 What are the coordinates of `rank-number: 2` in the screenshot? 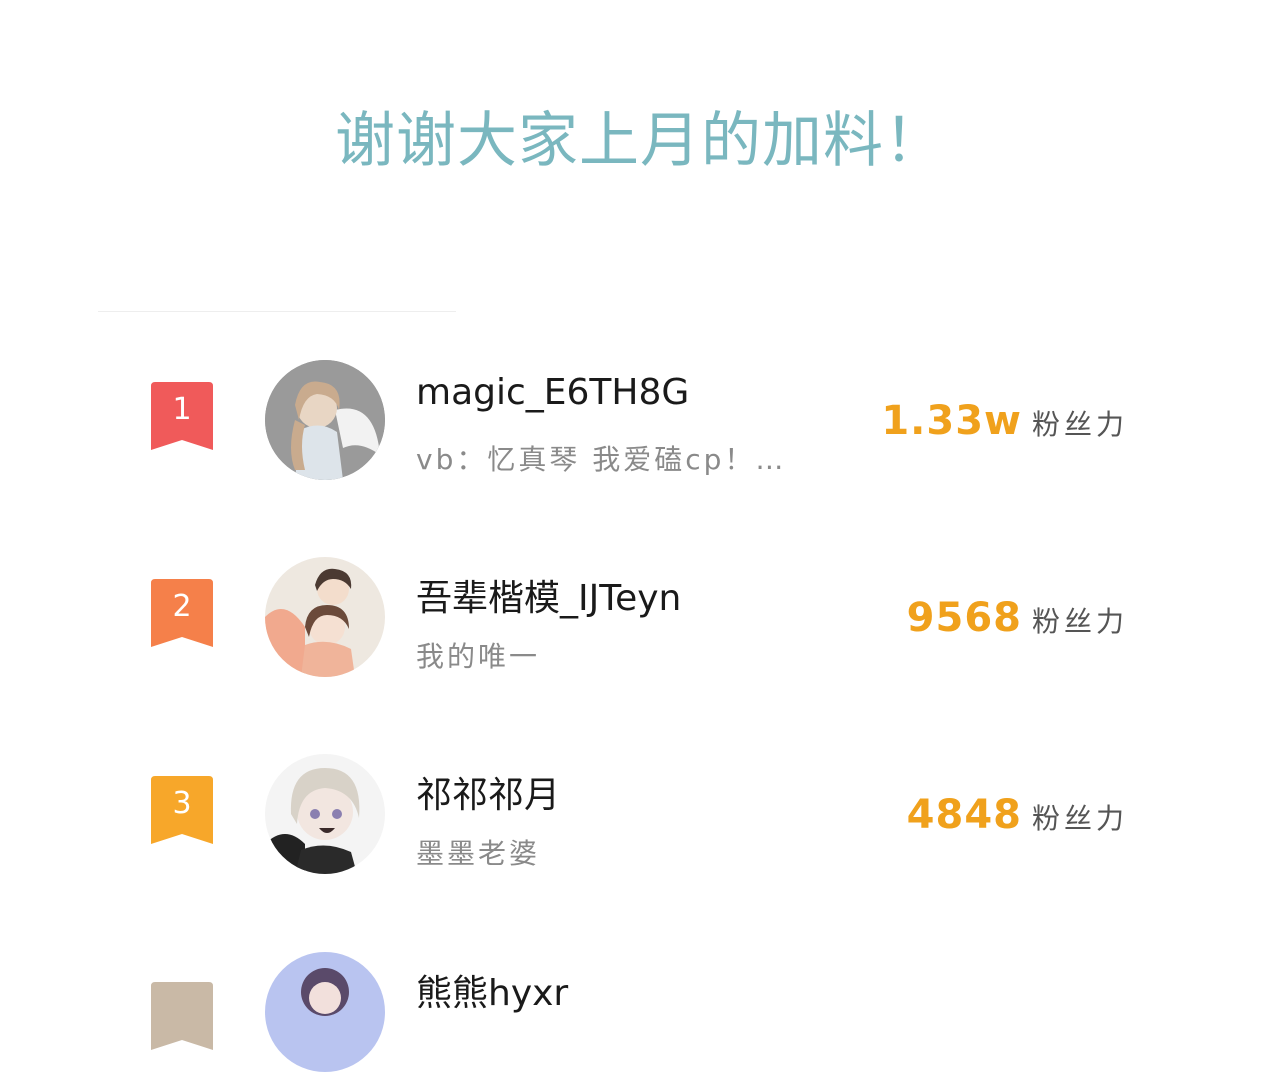 It's located at (182, 606).